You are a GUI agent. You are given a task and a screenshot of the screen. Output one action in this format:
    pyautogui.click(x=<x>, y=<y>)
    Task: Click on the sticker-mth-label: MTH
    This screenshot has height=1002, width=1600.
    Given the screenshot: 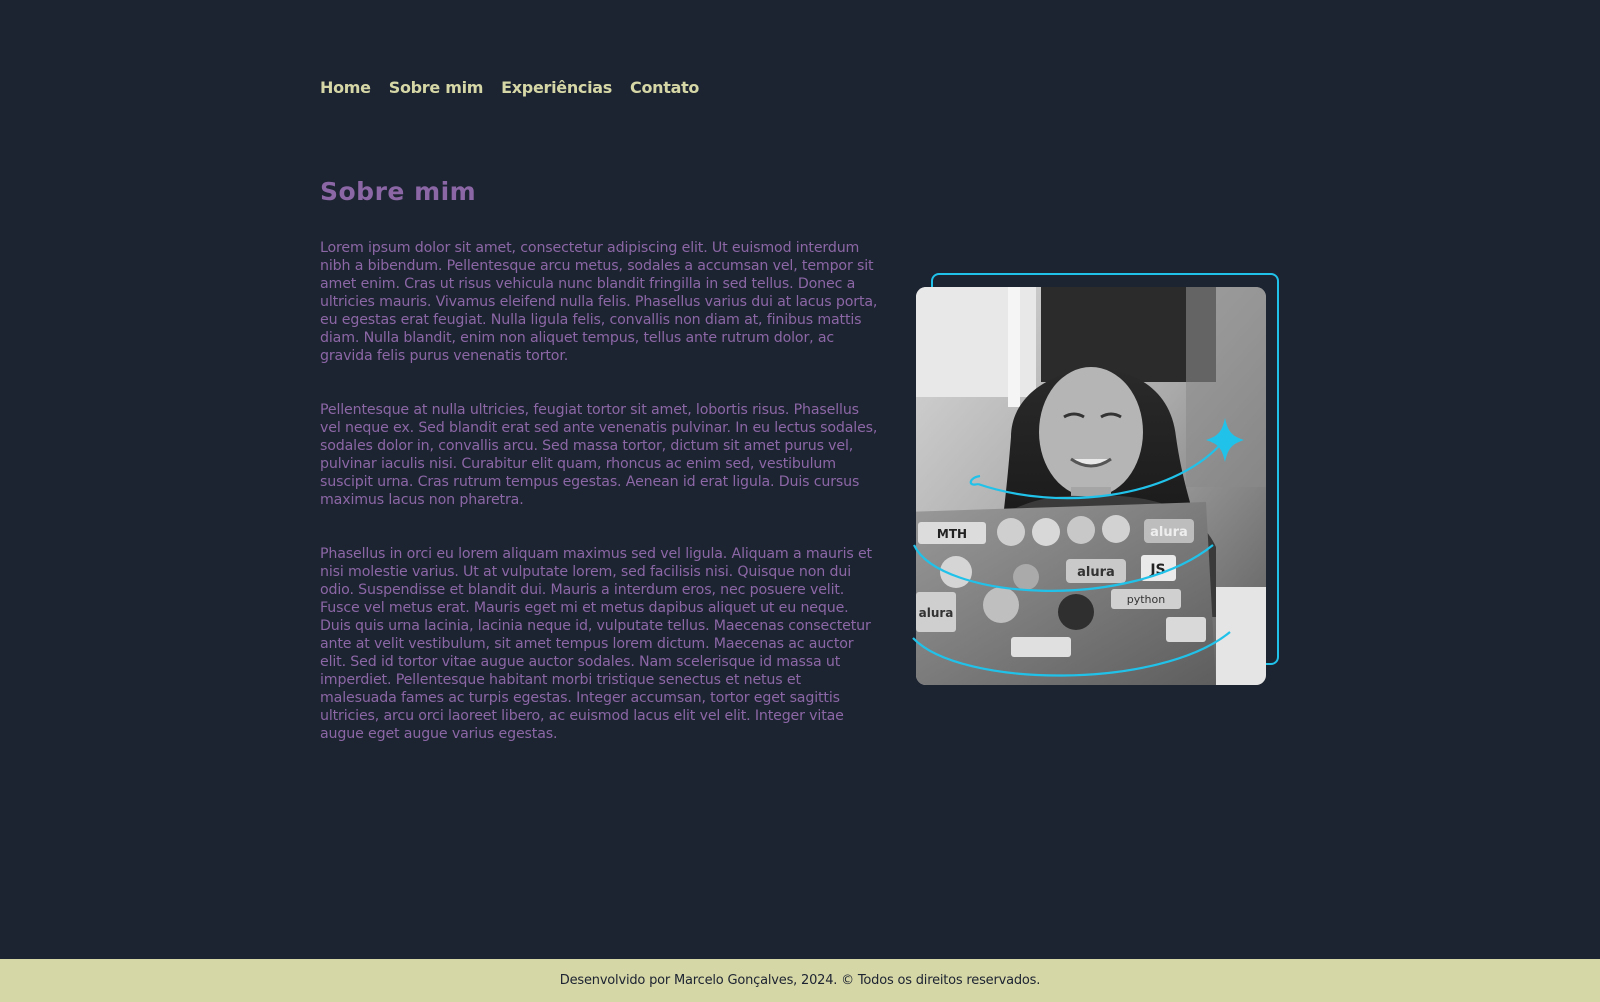 What is the action you would take?
    pyautogui.click(x=952, y=534)
    